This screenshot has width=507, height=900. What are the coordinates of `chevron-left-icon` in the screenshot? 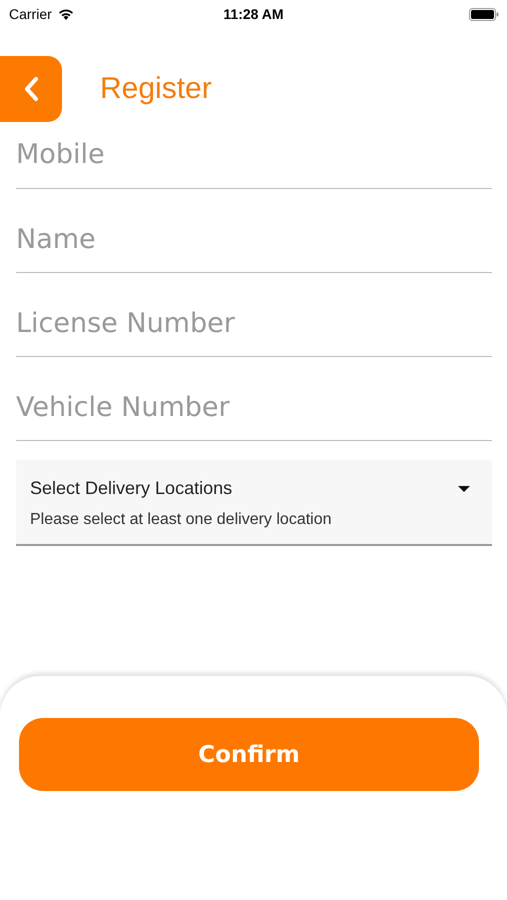 It's located at (31, 89).